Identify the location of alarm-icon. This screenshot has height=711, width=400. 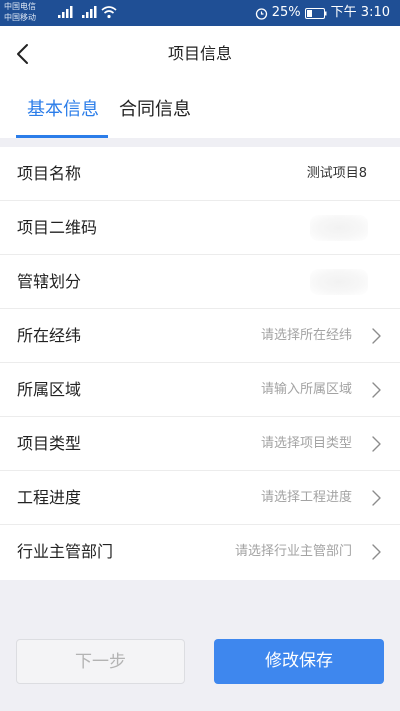
(261, 13).